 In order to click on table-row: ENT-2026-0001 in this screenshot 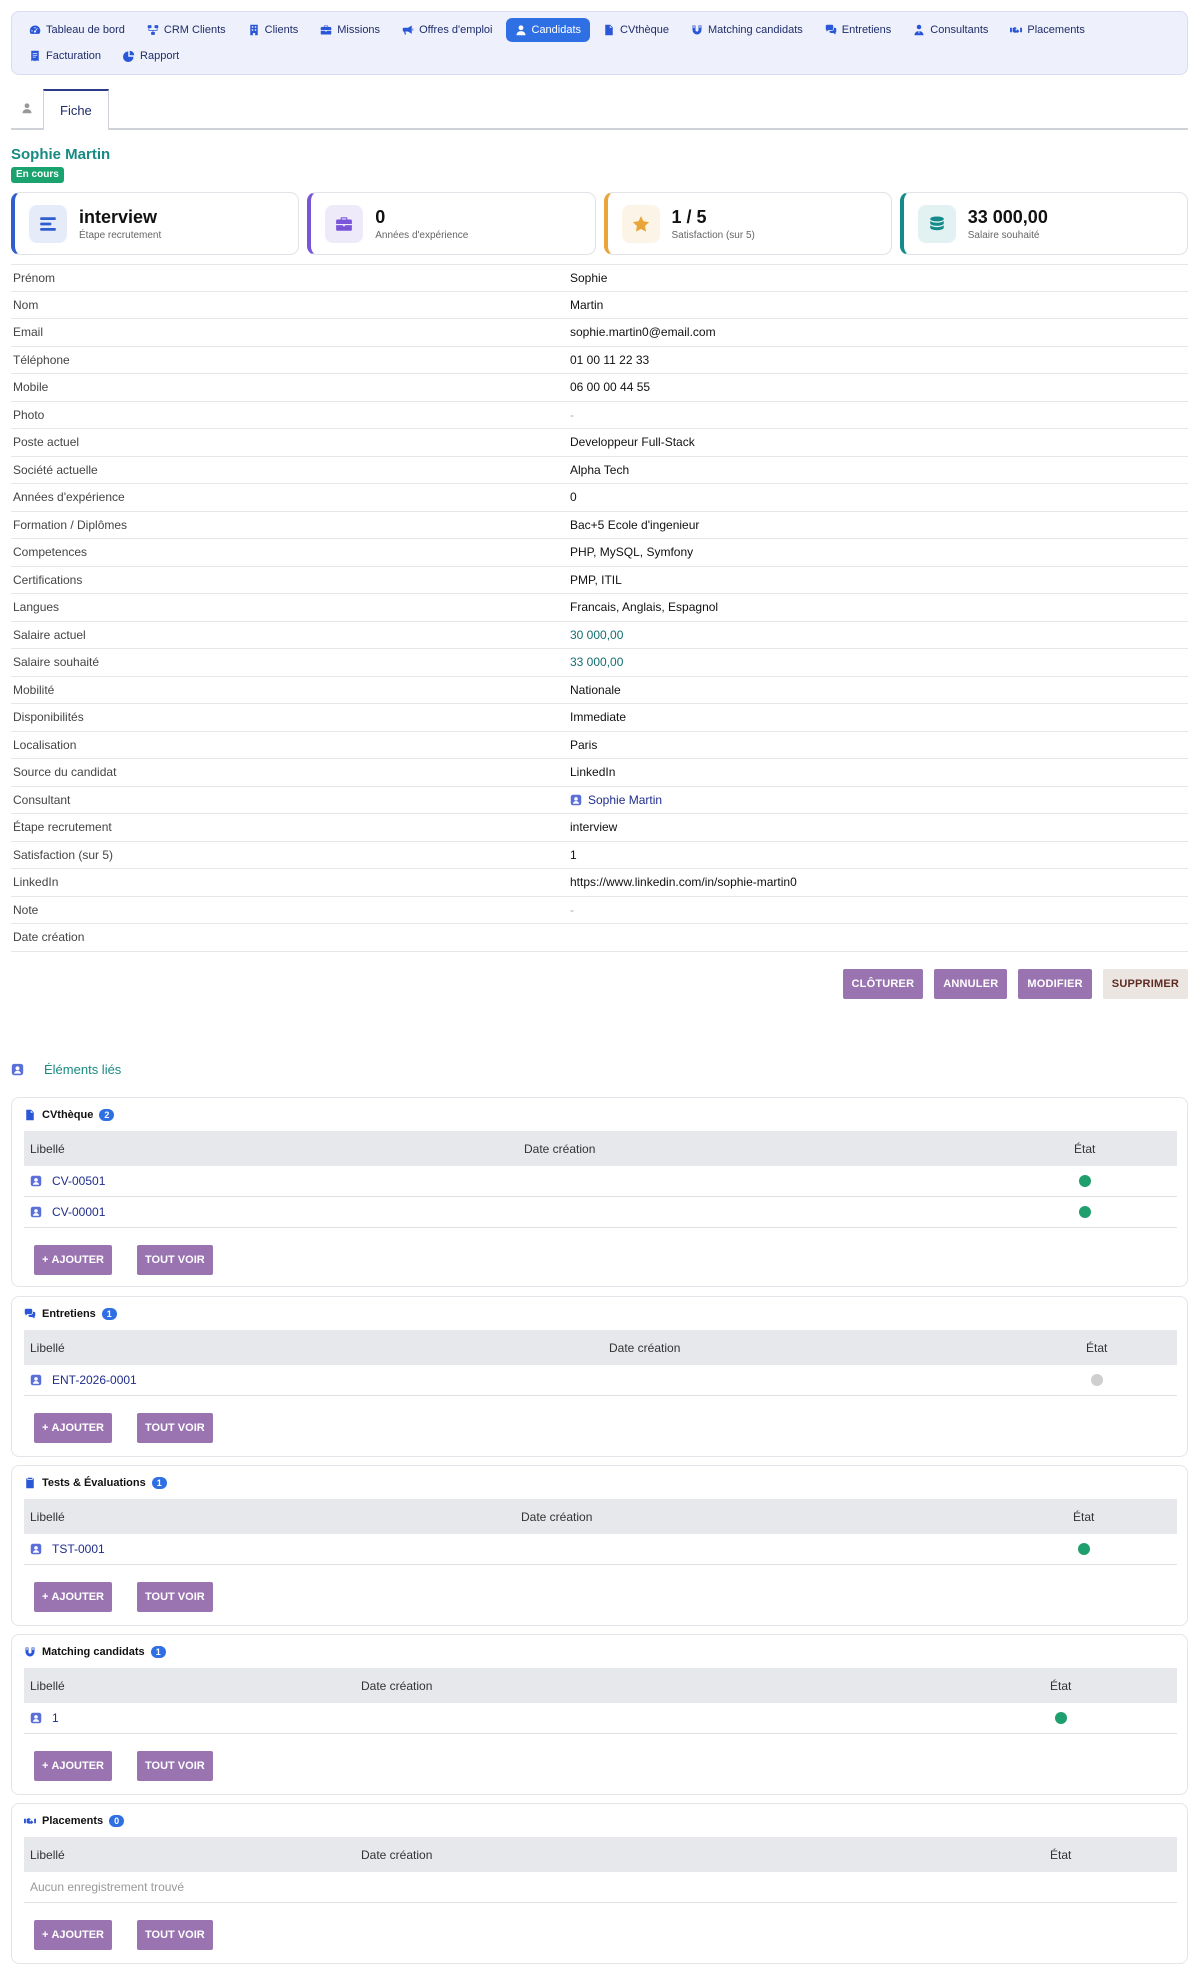, I will do `click(600, 1380)`.